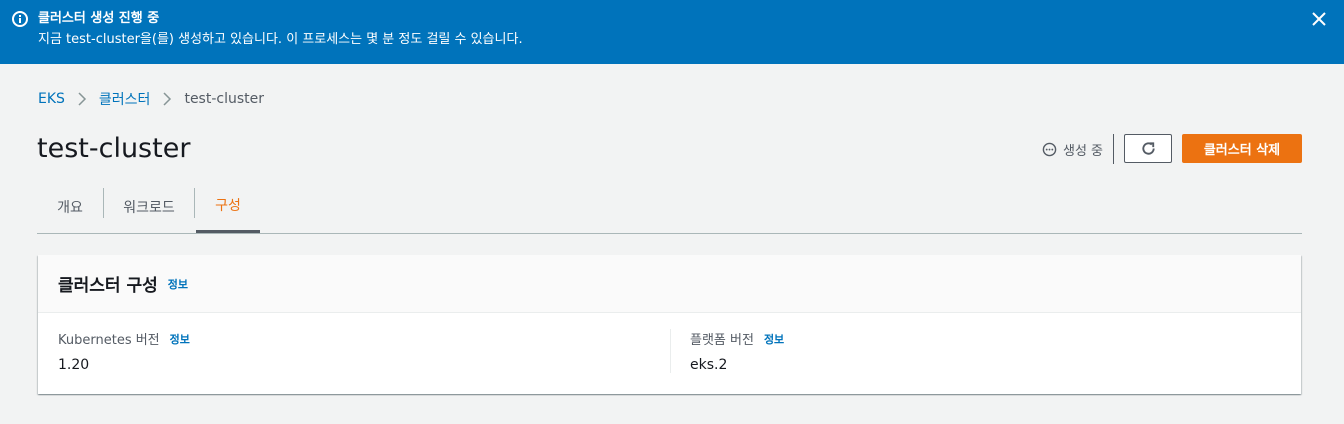 The height and width of the screenshot is (424, 1344). I want to click on breadcrumb-eks: EKS, so click(51, 99).